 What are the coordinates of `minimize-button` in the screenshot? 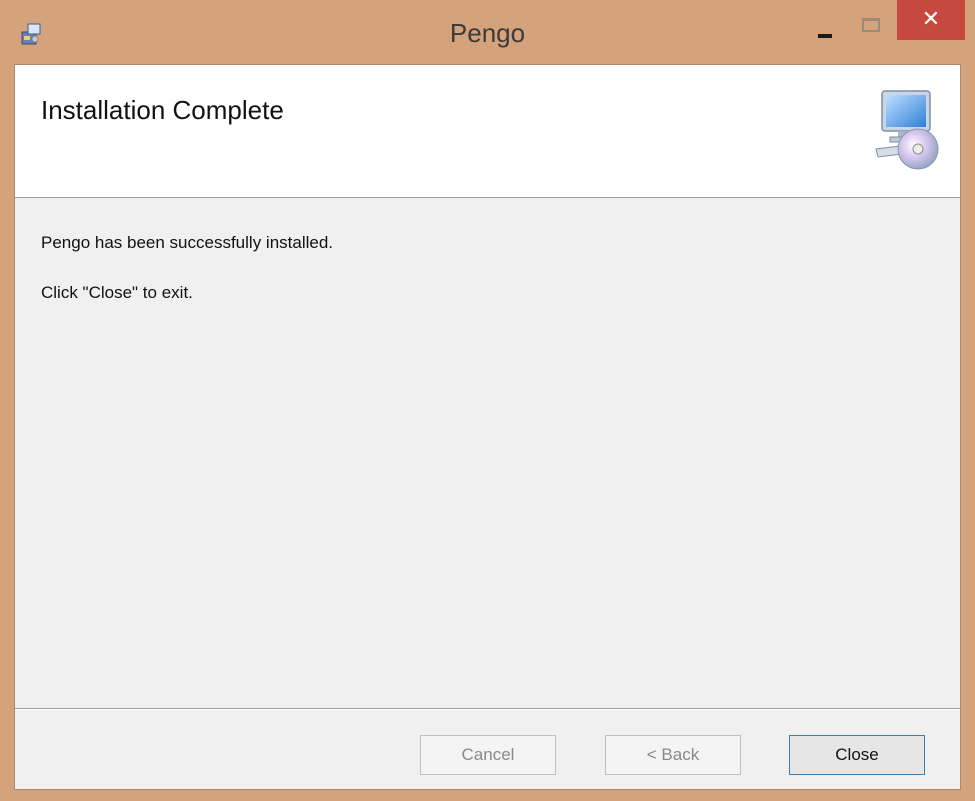 It's located at (824, 27).